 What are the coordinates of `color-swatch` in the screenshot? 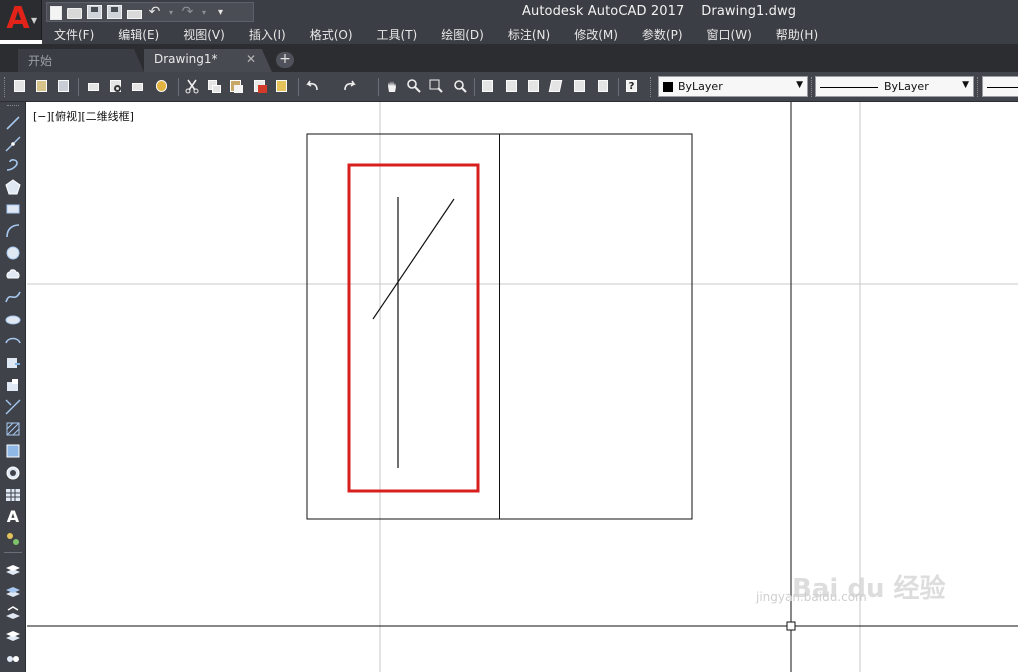 It's located at (668, 87).